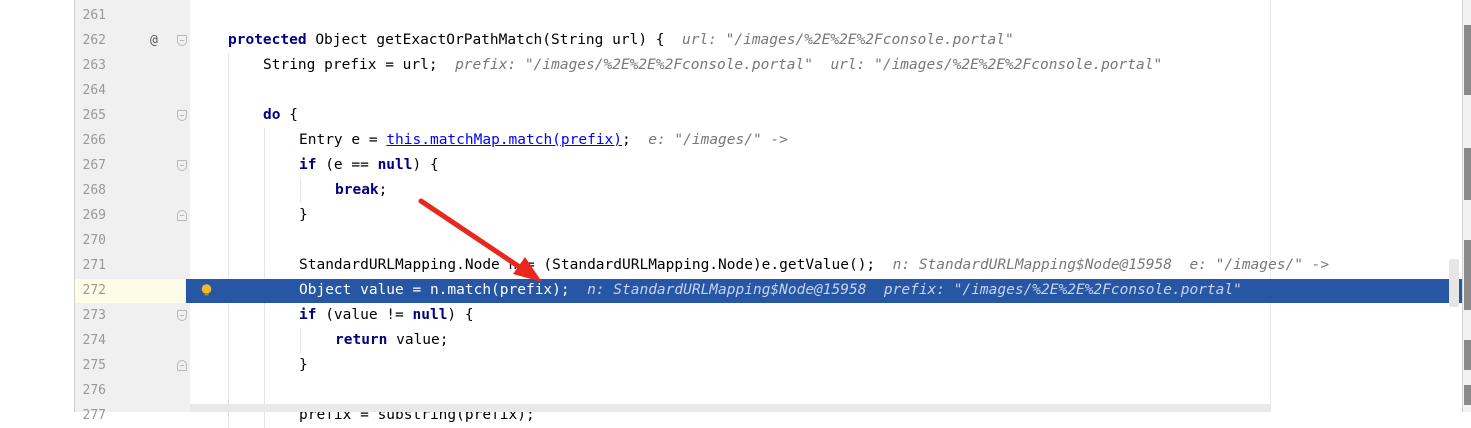  Describe the element at coordinates (90, 90) in the screenshot. I see `line-number: 264` at that location.